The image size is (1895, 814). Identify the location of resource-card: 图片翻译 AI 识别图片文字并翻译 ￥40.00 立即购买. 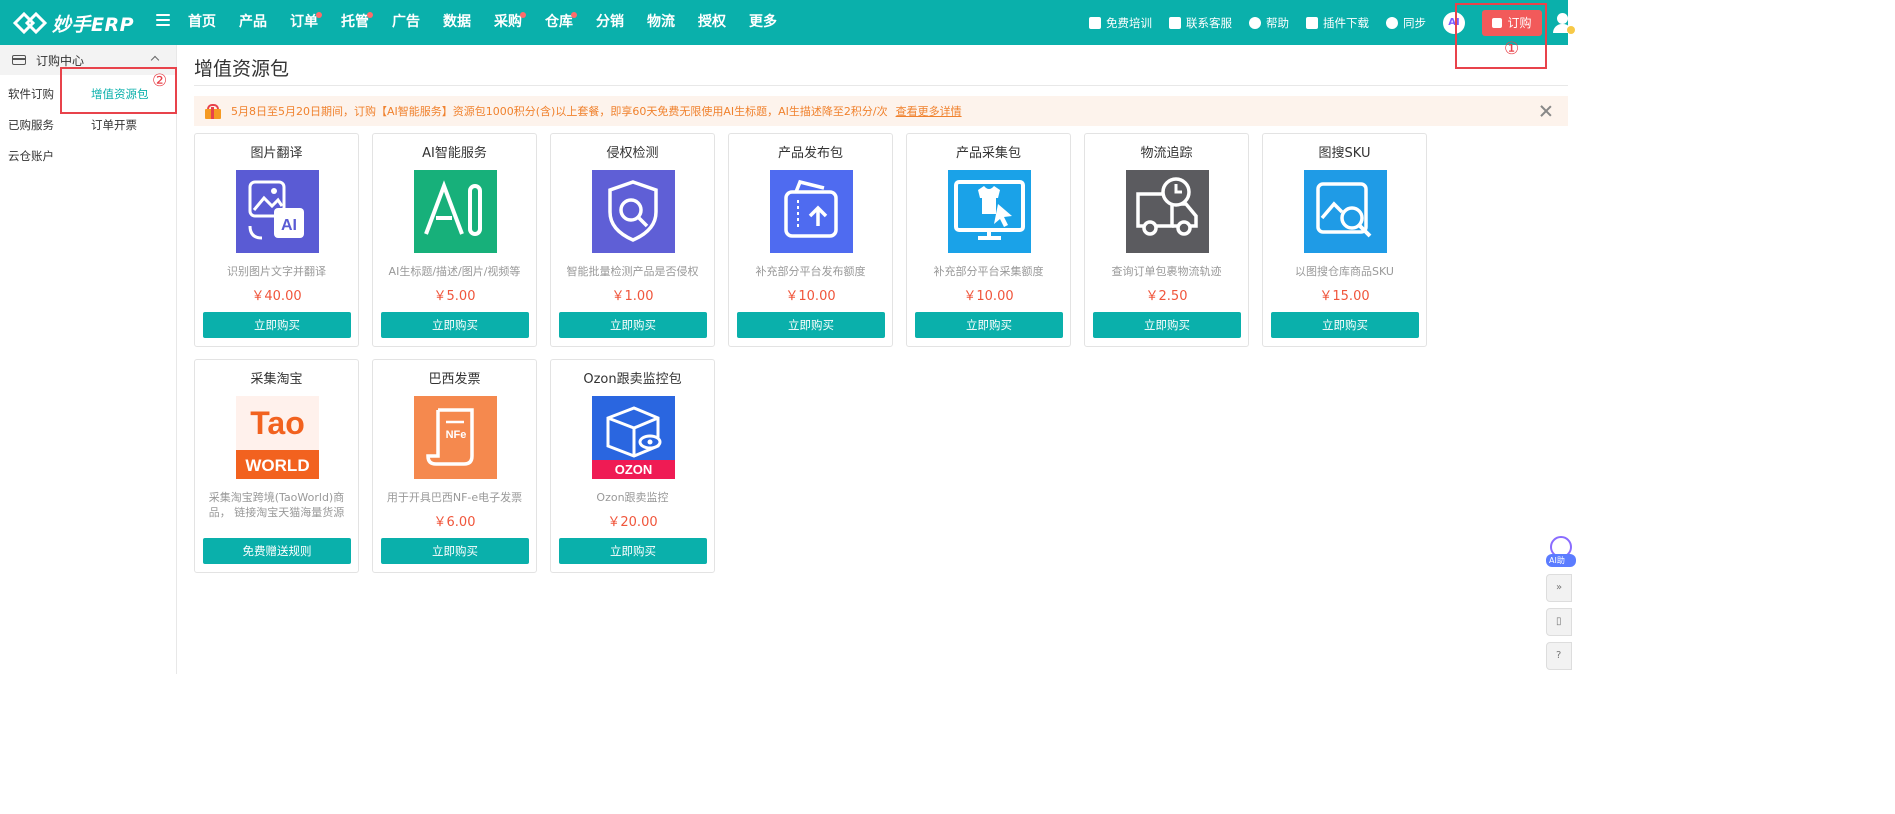
(276, 240).